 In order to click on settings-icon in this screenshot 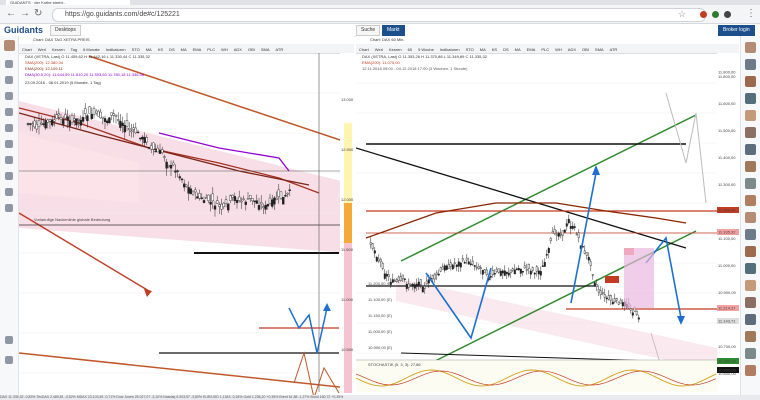, I will do `click(9, 208)`.